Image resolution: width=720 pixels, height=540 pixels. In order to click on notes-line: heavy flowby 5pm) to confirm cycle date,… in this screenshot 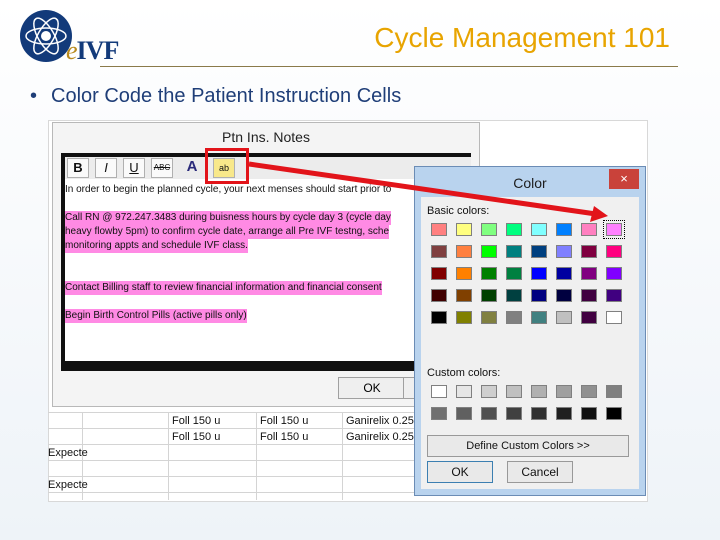, I will do `click(227, 232)`.